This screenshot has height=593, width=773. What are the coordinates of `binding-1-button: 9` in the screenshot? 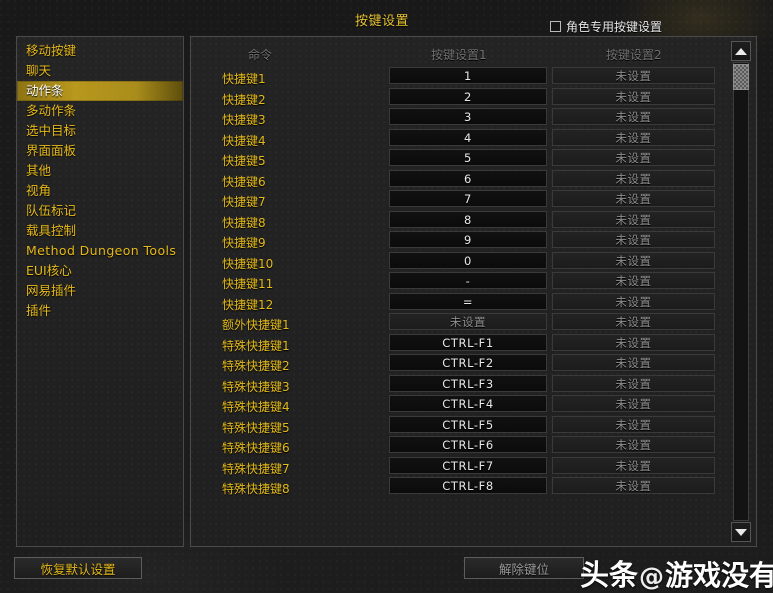 It's located at (468, 239).